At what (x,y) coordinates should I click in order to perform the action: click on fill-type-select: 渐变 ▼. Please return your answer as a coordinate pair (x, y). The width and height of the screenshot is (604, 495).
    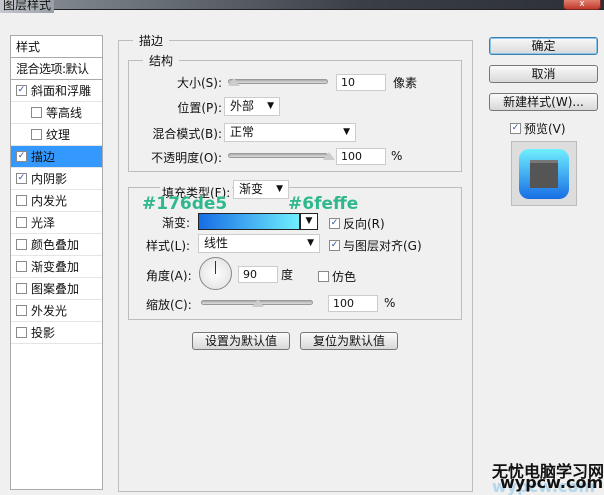
    Looking at the image, I should click on (261, 189).